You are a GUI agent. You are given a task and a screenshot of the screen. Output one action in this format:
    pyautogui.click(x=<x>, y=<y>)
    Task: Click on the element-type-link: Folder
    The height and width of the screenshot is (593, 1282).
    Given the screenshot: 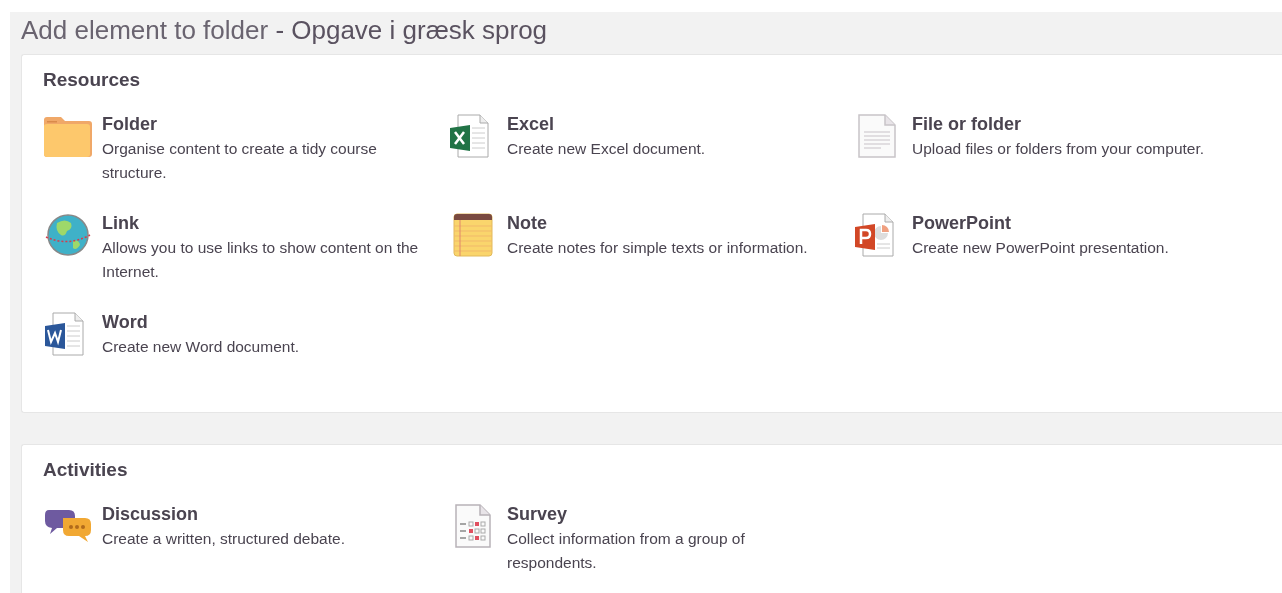 What is the action you would take?
    pyautogui.click(x=129, y=124)
    